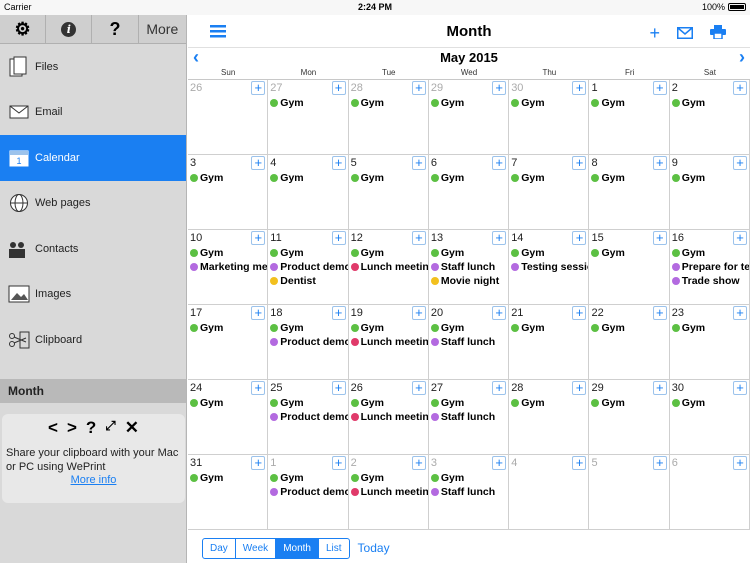  I want to click on day-cell: 14 + Gym Testing sessio, so click(549, 267).